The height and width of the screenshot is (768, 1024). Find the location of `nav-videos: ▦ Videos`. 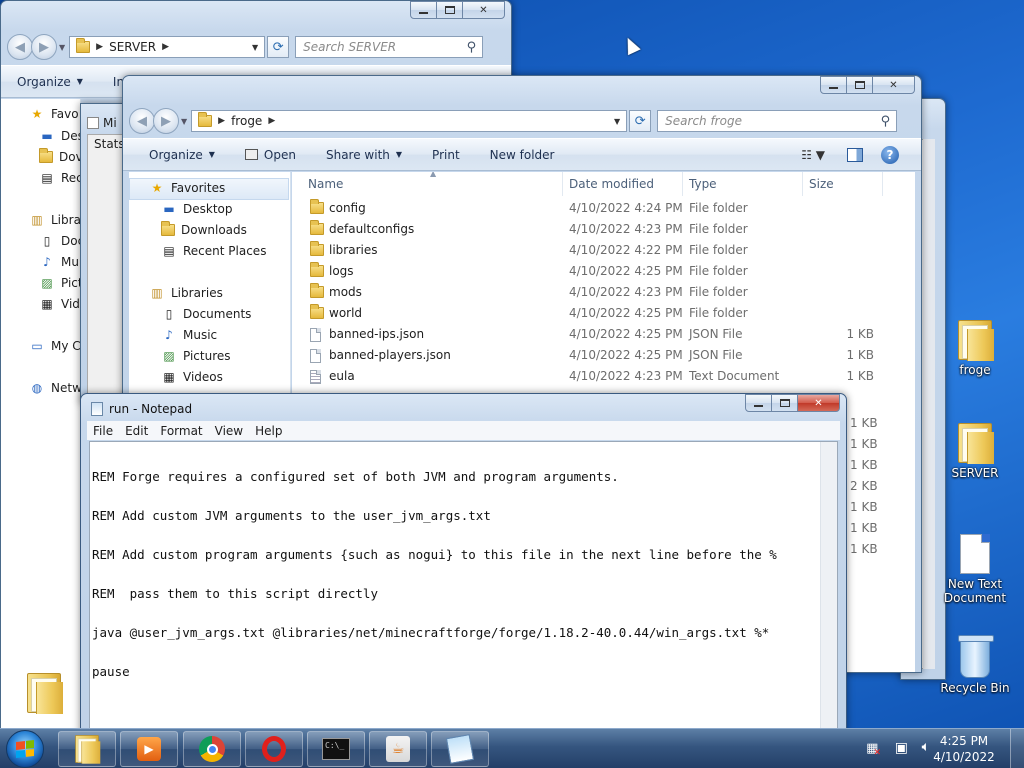

nav-videos: ▦ Videos is located at coordinates (192, 377).